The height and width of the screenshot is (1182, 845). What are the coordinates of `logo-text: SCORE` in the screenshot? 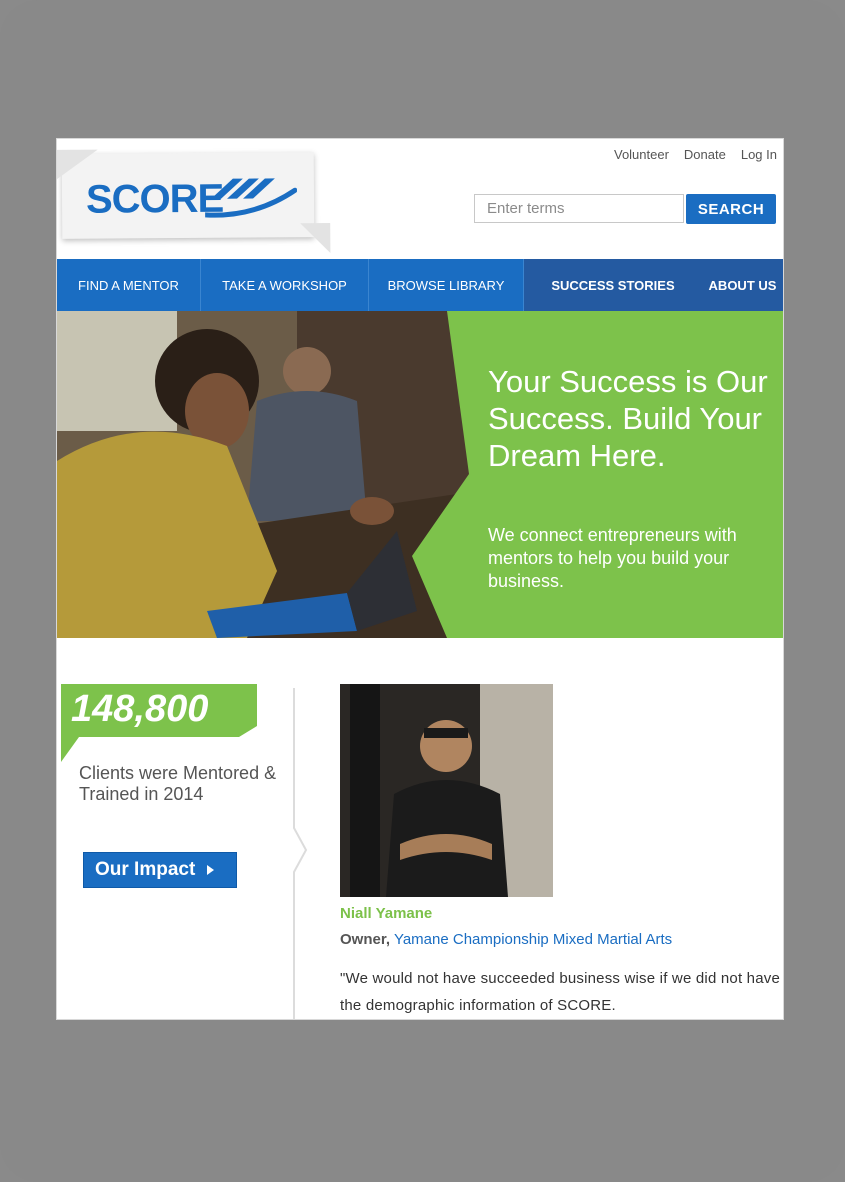 It's located at (154, 199).